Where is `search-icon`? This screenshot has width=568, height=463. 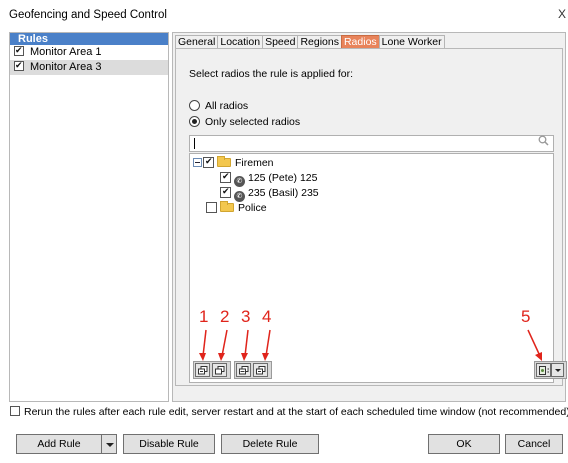 search-icon is located at coordinates (543, 142).